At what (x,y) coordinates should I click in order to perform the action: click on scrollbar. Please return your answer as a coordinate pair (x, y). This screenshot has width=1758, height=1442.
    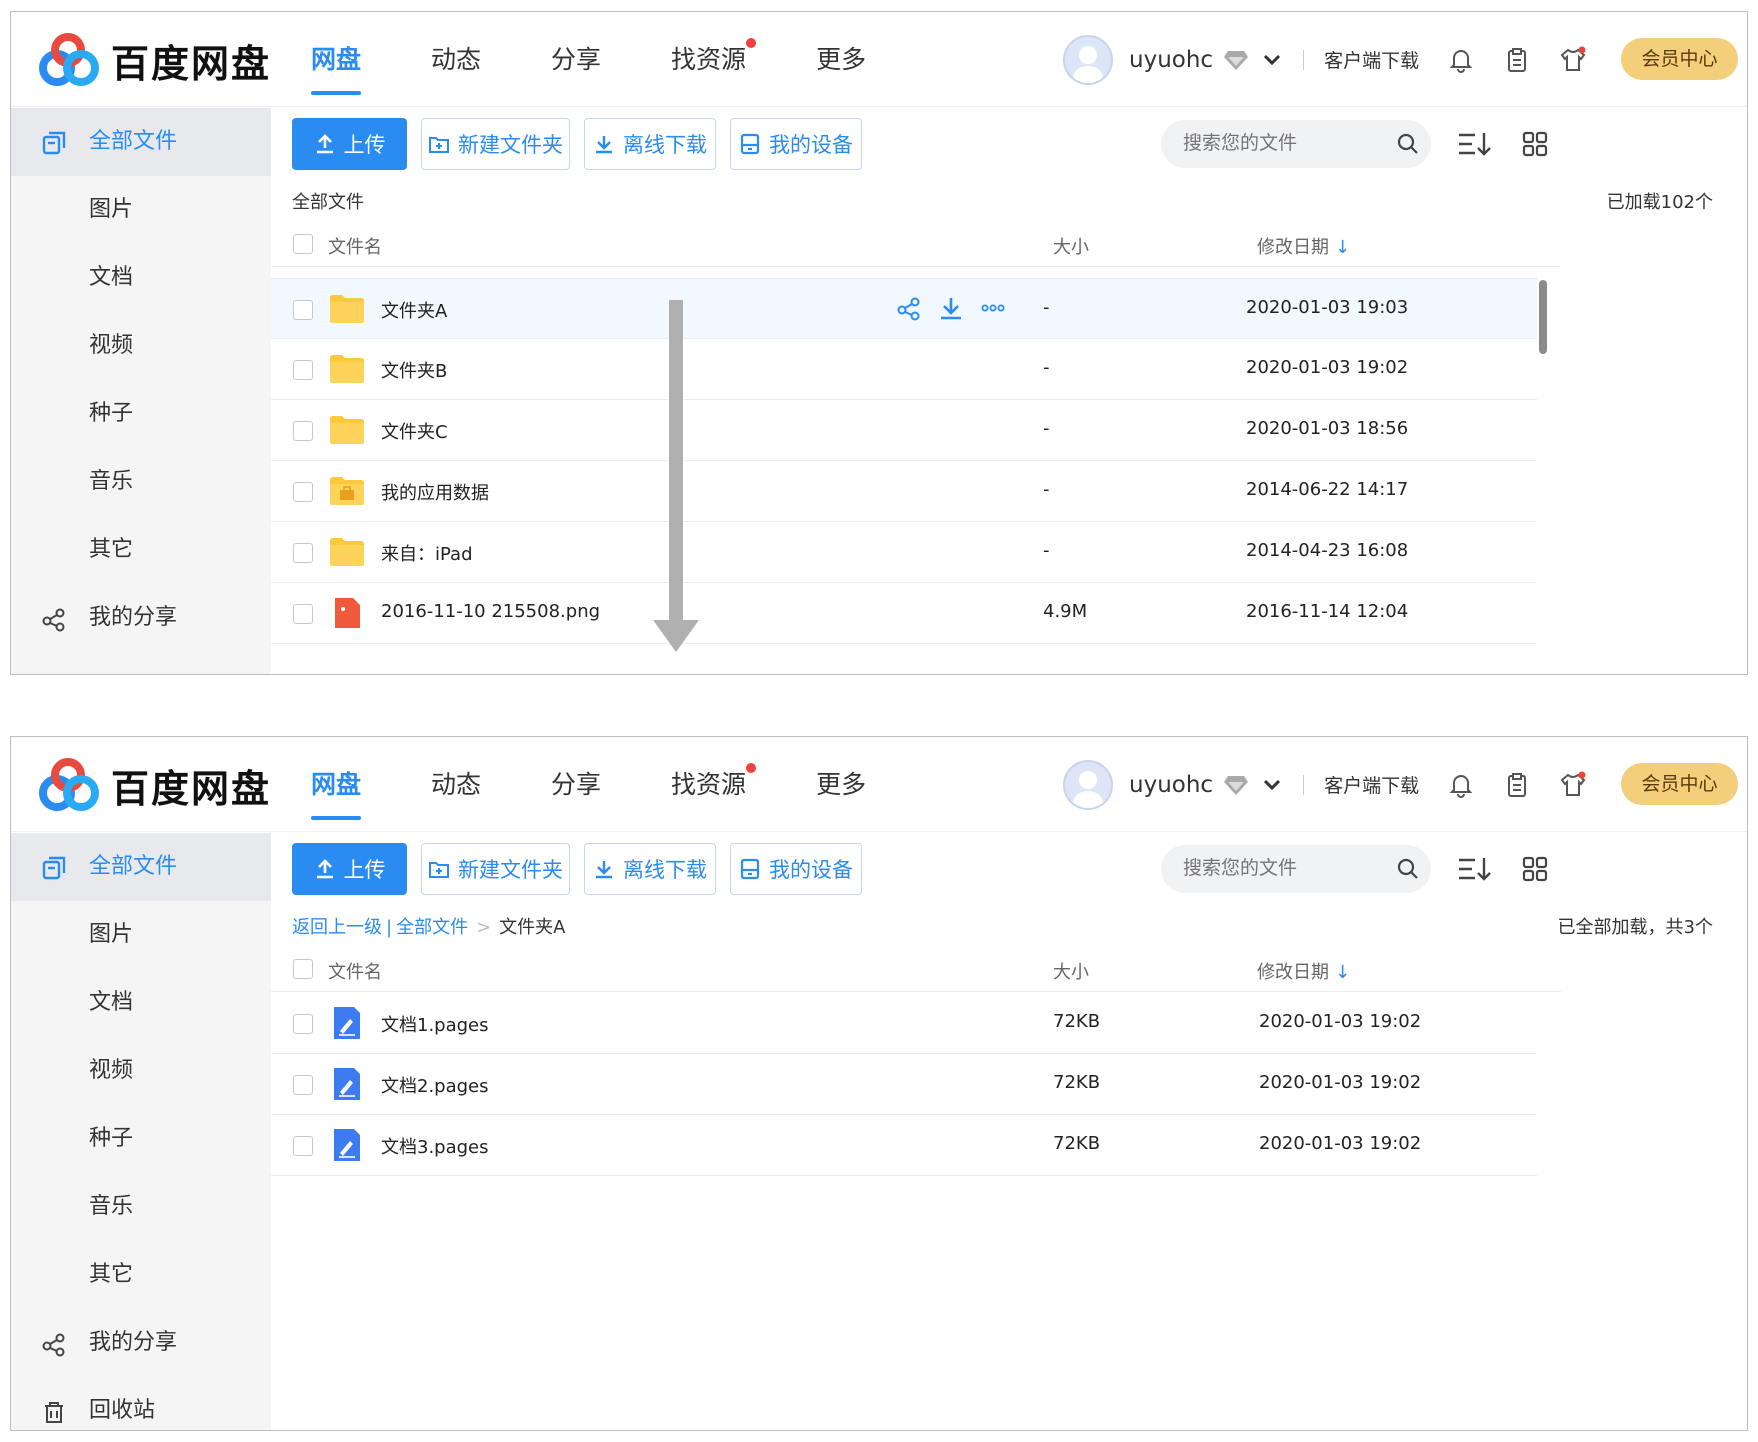
    Looking at the image, I should click on (1543, 317).